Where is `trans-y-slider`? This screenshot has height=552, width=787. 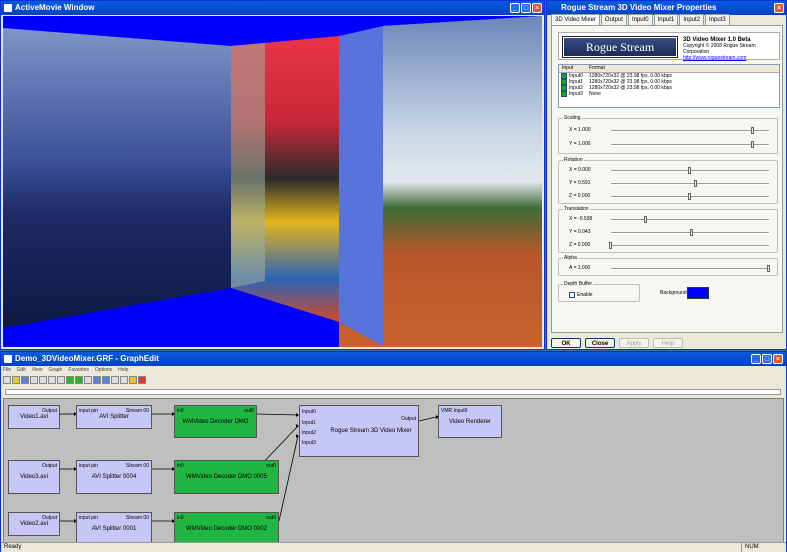
trans-y-slider is located at coordinates (690, 232).